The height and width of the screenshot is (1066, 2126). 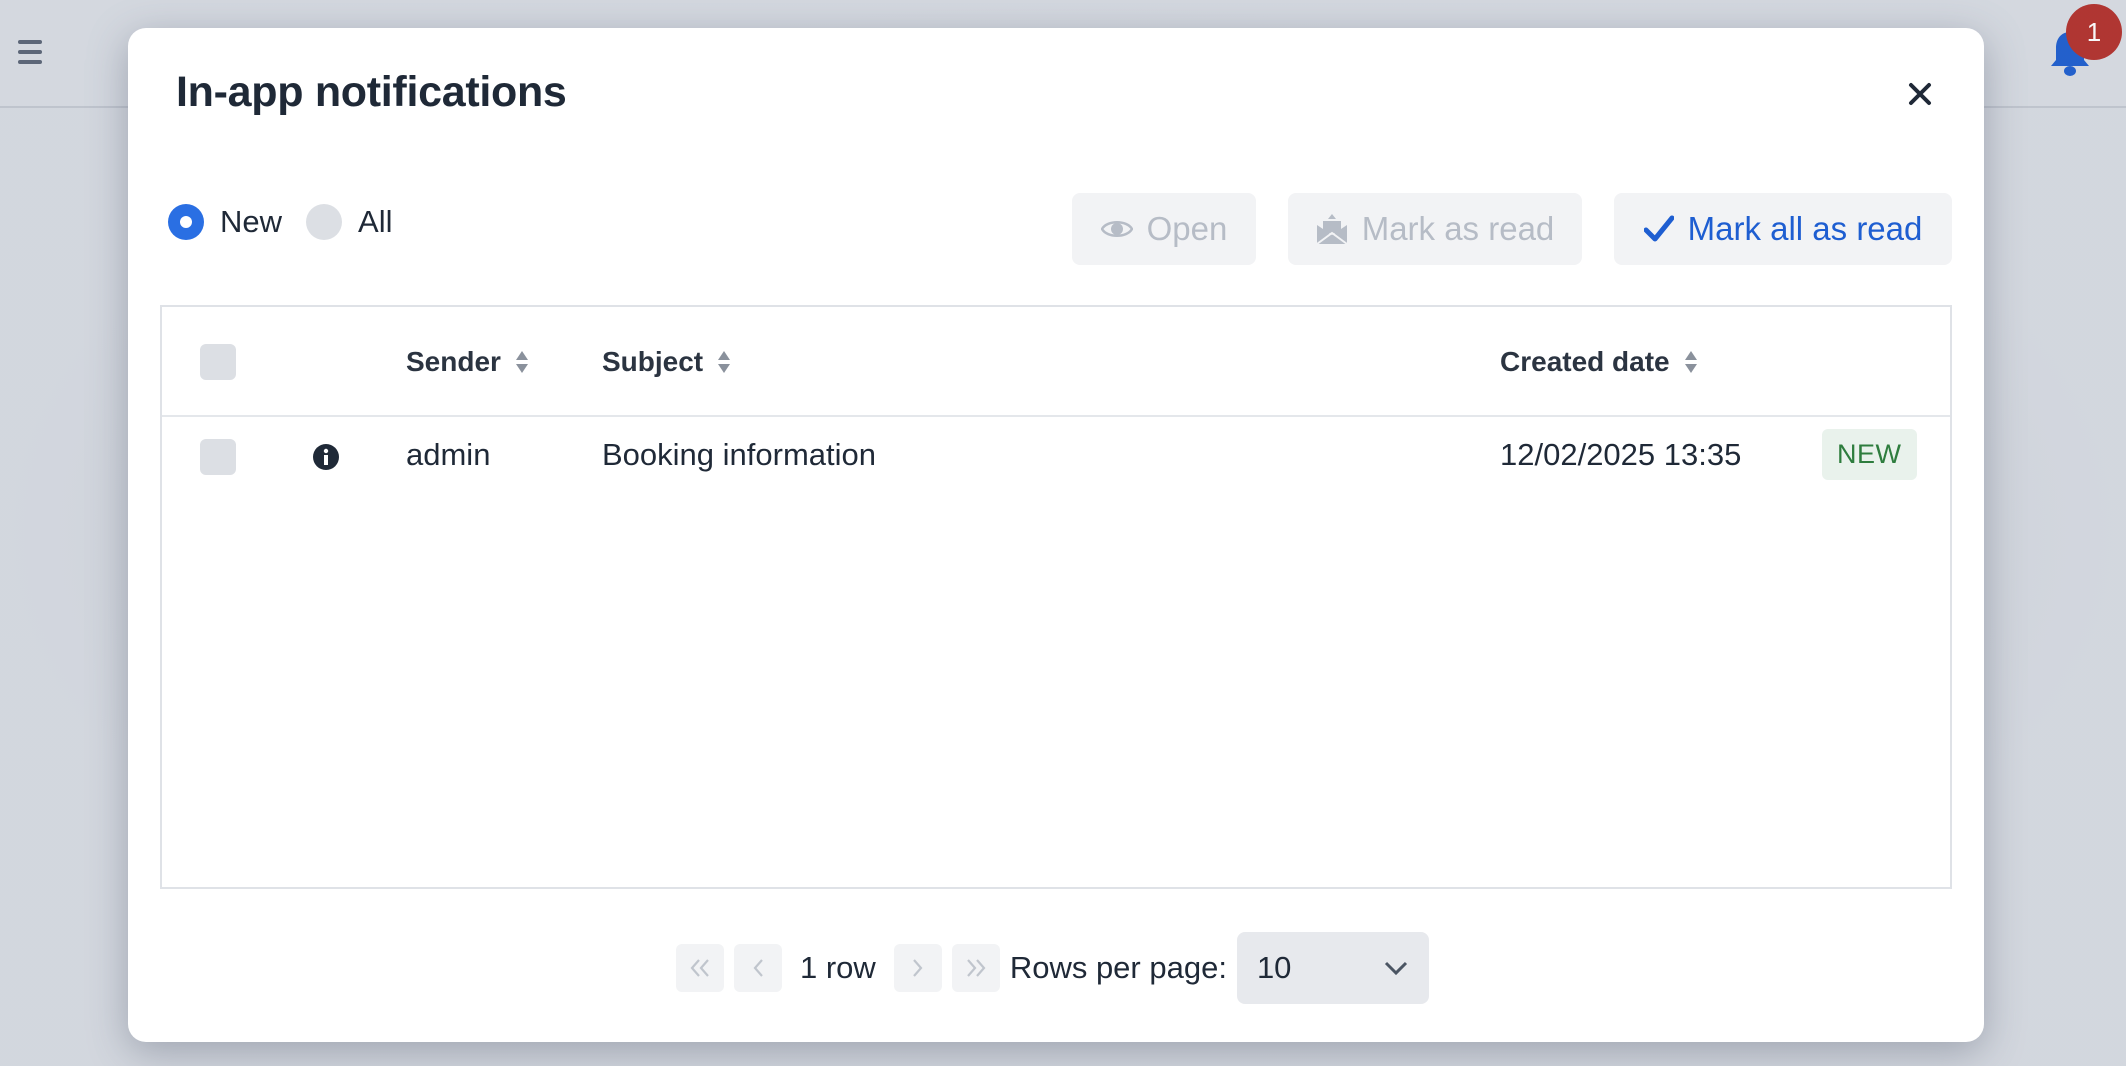 I want to click on first-page-button, so click(x=700, y=968).